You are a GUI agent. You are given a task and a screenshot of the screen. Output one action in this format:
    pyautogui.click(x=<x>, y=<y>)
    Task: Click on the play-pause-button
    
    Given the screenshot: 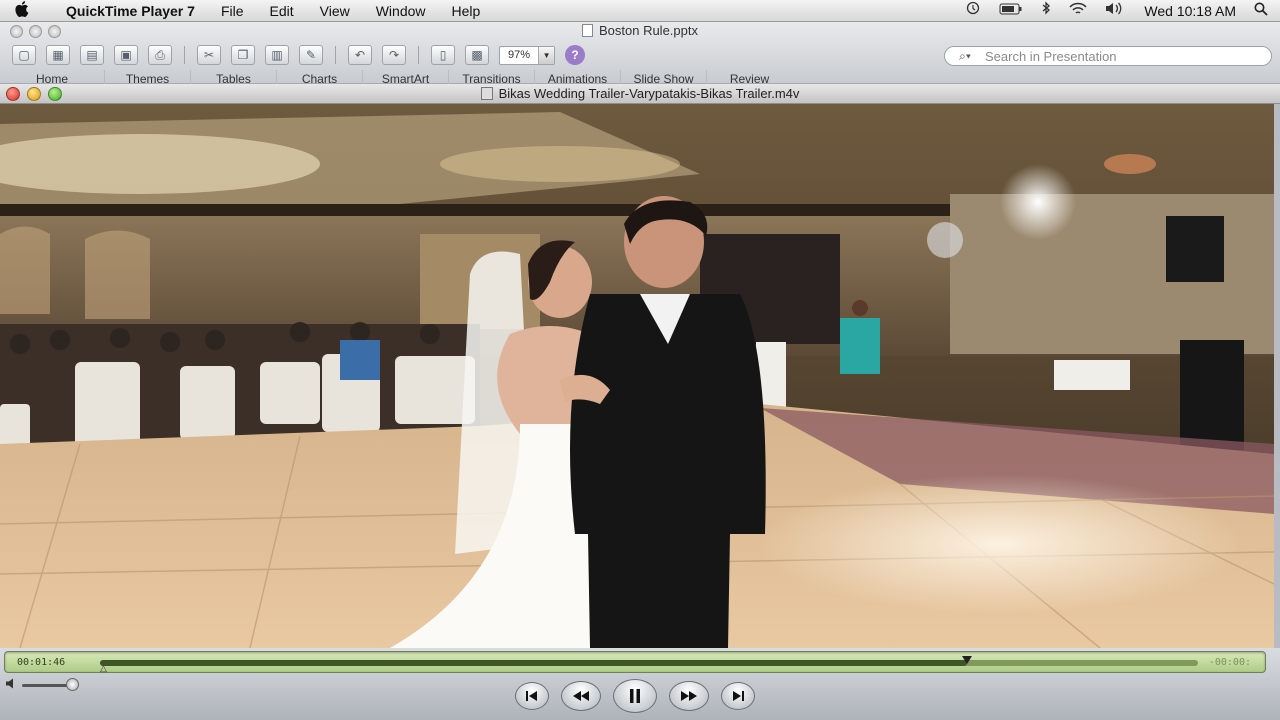 What is the action you would take?
    pyautogui.click(x=635, y=696)
    